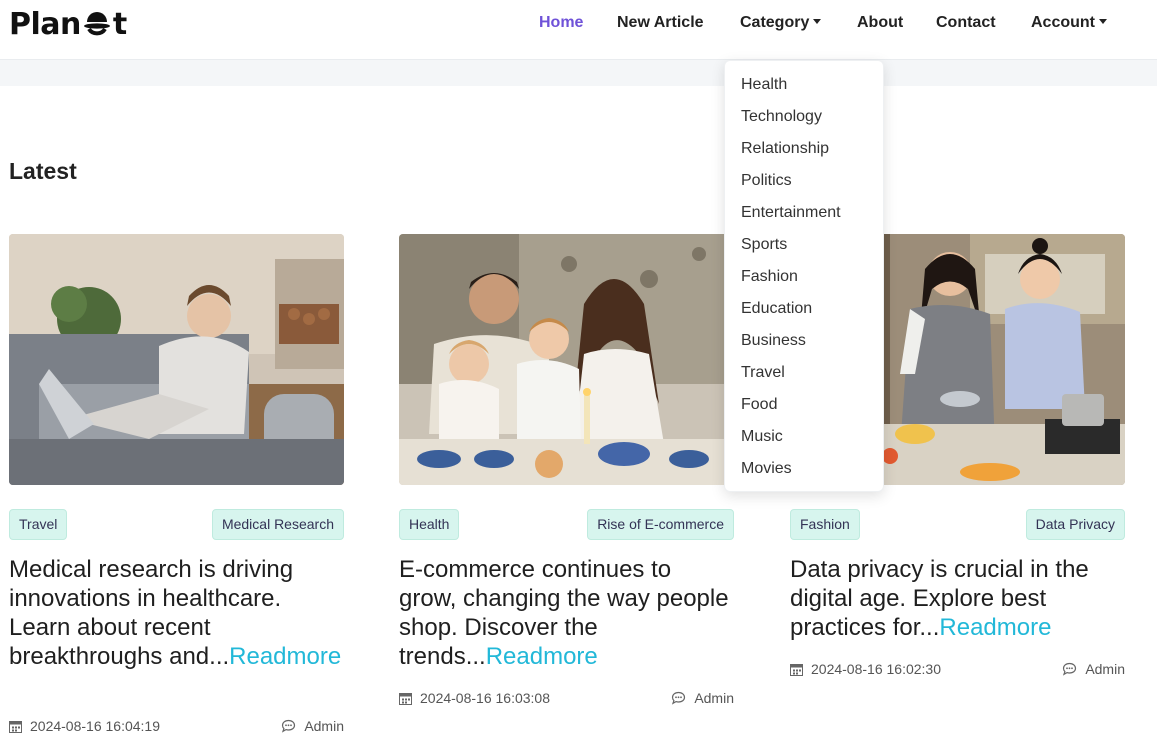 The height and width of the screenshot is (746, 1157). I want to click on article-date: 2024-08-16 16:03:08, so click(474, 698).